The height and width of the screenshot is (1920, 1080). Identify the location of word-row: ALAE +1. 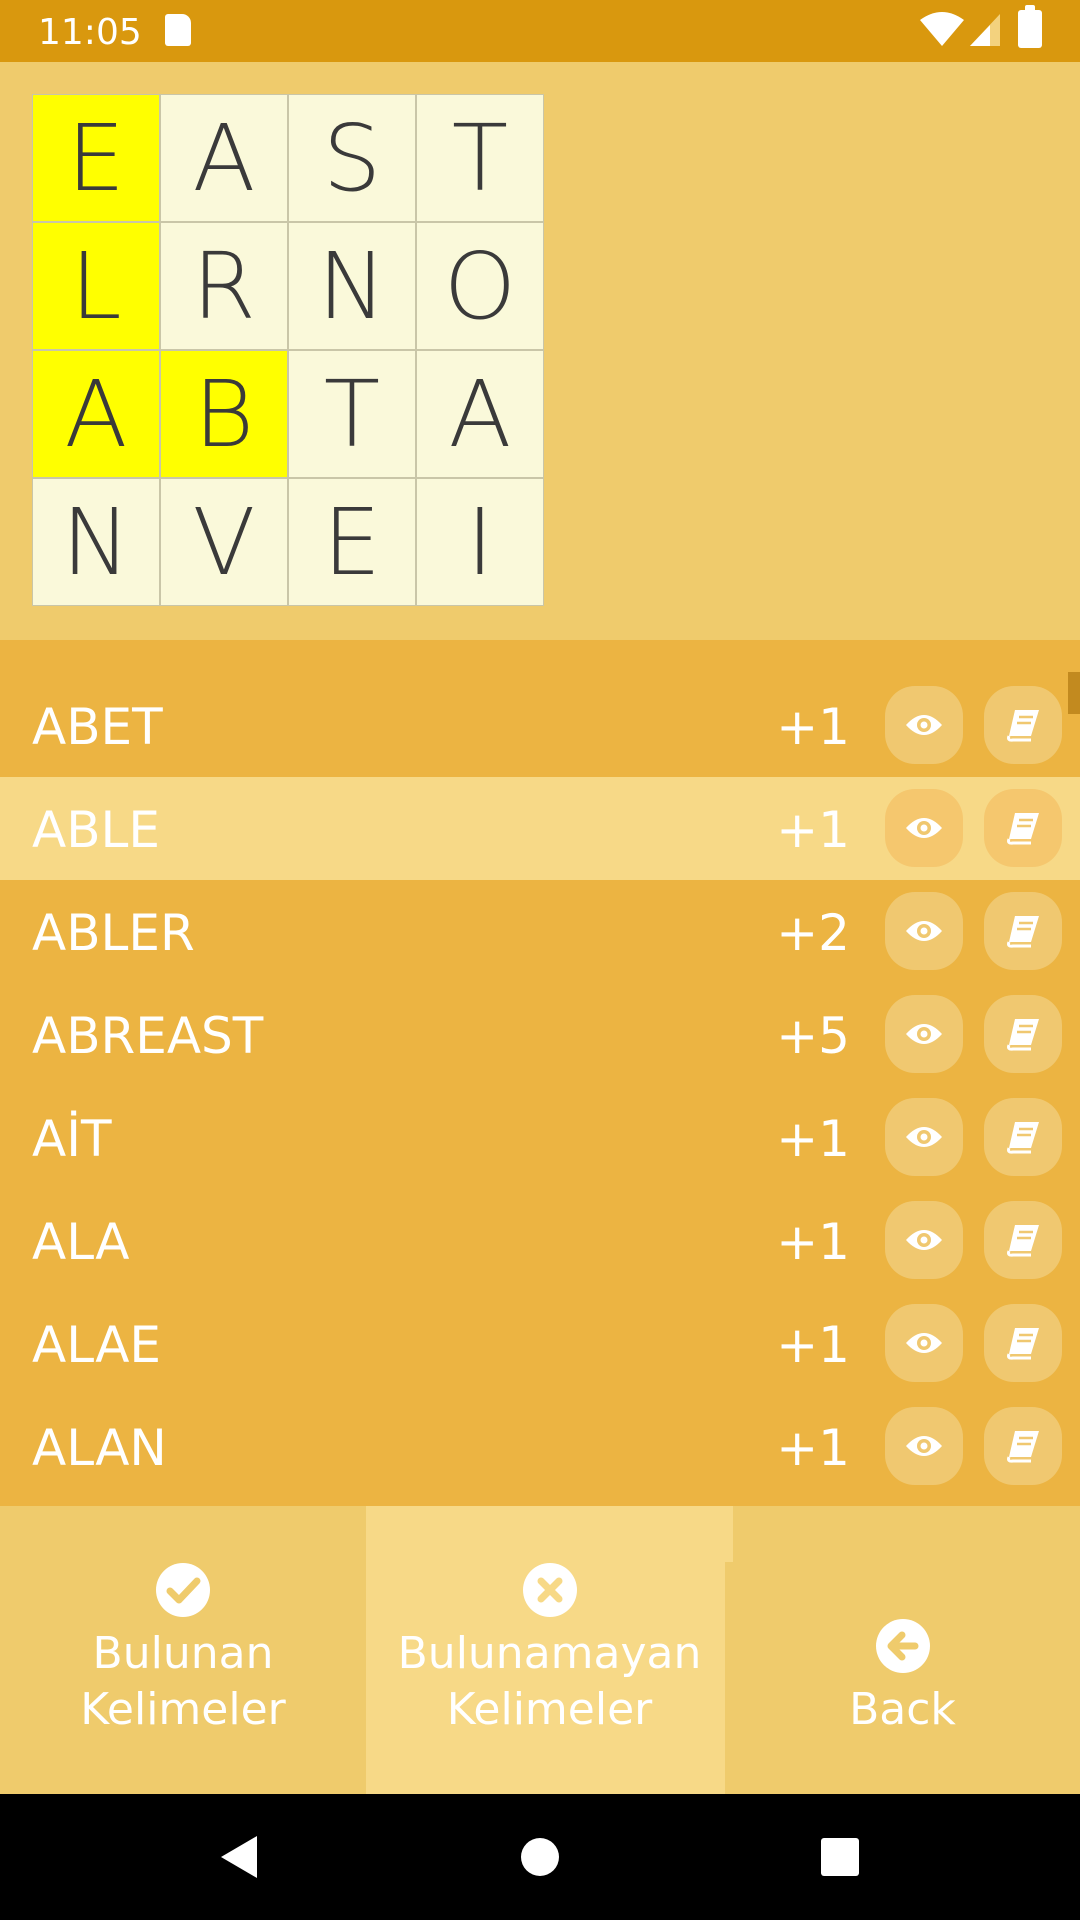
(540, 1343).